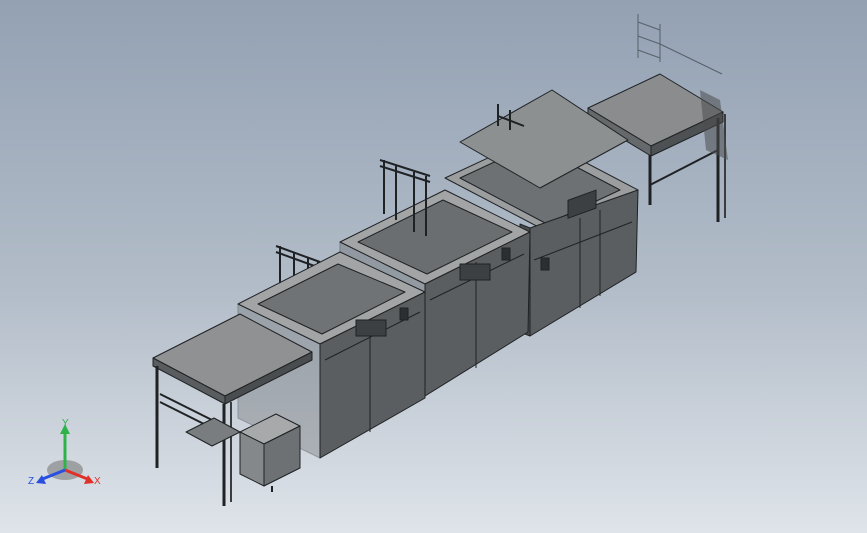  Describe the element at coordinates (31, 481) in the screenshot. I see `z-axis-label: Z` at that location.